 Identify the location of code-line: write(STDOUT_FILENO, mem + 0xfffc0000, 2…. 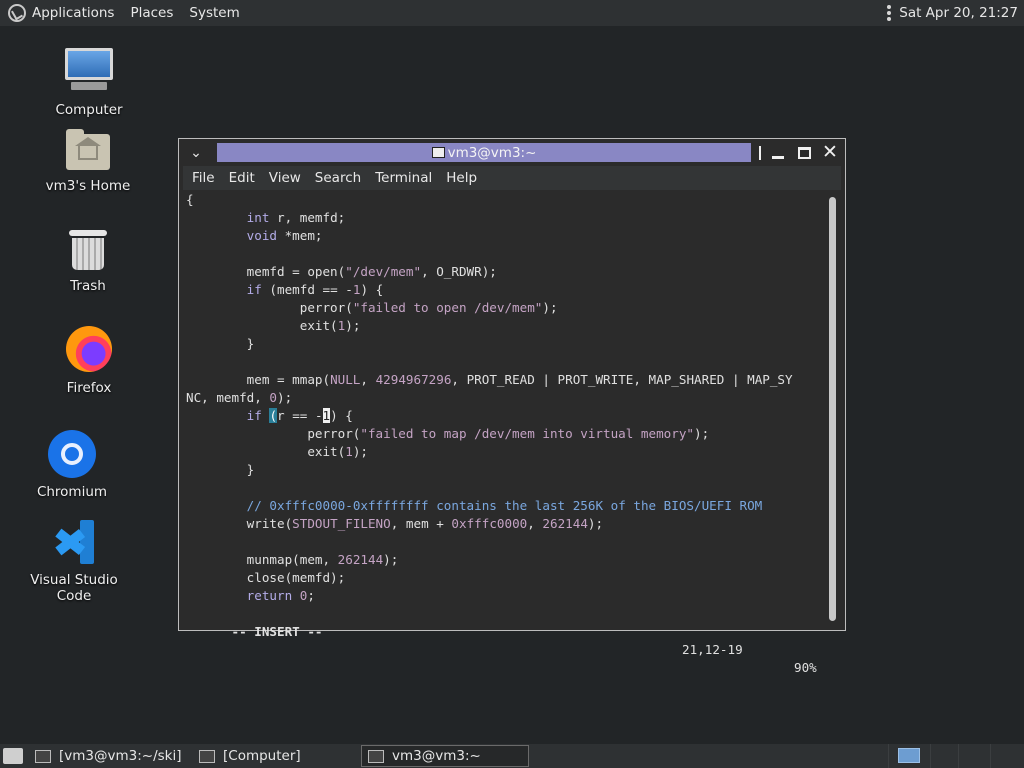
(395, 523).